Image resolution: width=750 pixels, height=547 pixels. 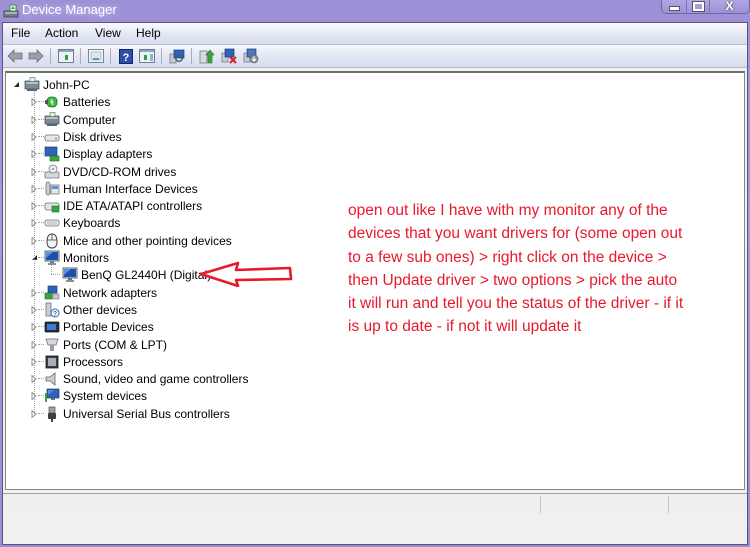 I want to click on tree-node-category: Sound, video and game controllers, so click(x=146, y=378).